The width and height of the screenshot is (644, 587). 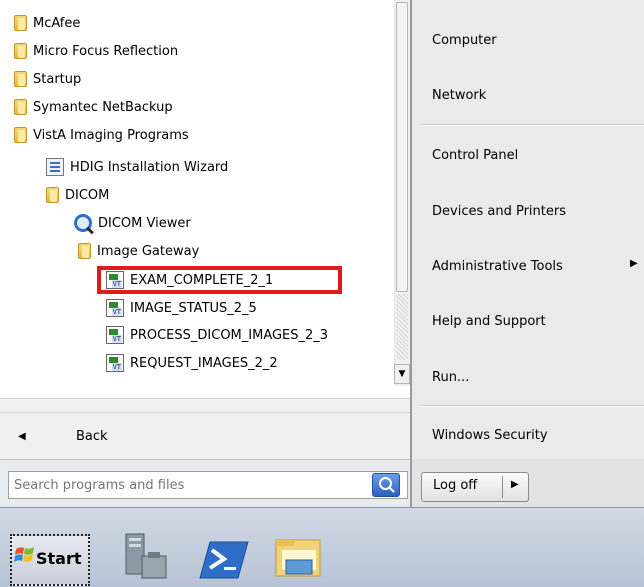 What do you see at coordinates (57, 23) in the screenshot?
I see `program-label: McAfee` at bounding box center [57, 23].